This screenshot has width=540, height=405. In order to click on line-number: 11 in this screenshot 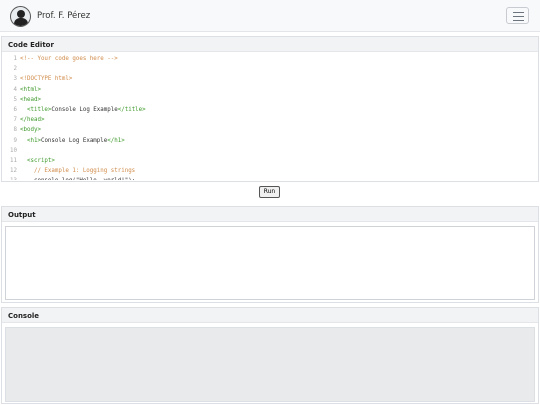, I will do `click(13, 160)`.